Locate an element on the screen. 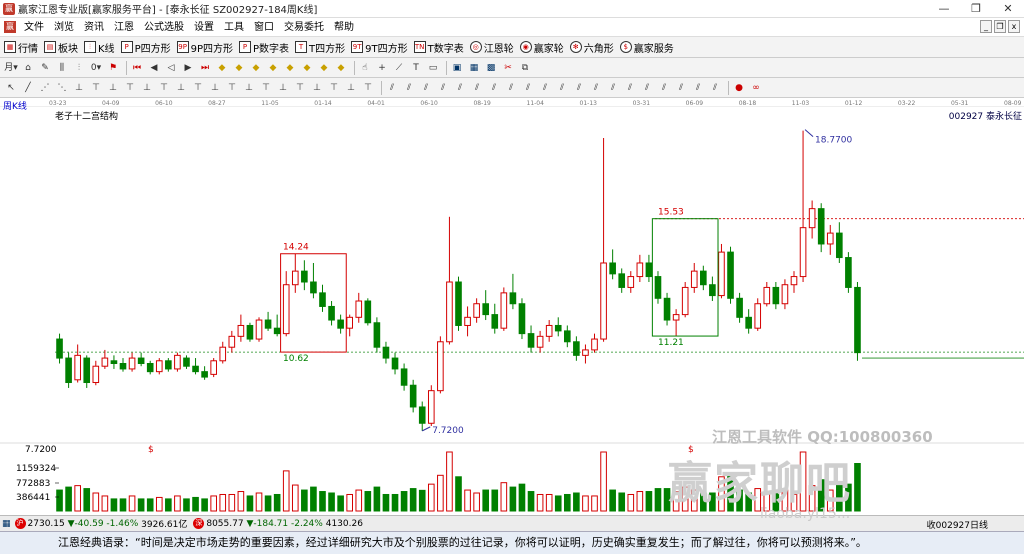  back-icon: ◁ is located at coordinates (171, 68).